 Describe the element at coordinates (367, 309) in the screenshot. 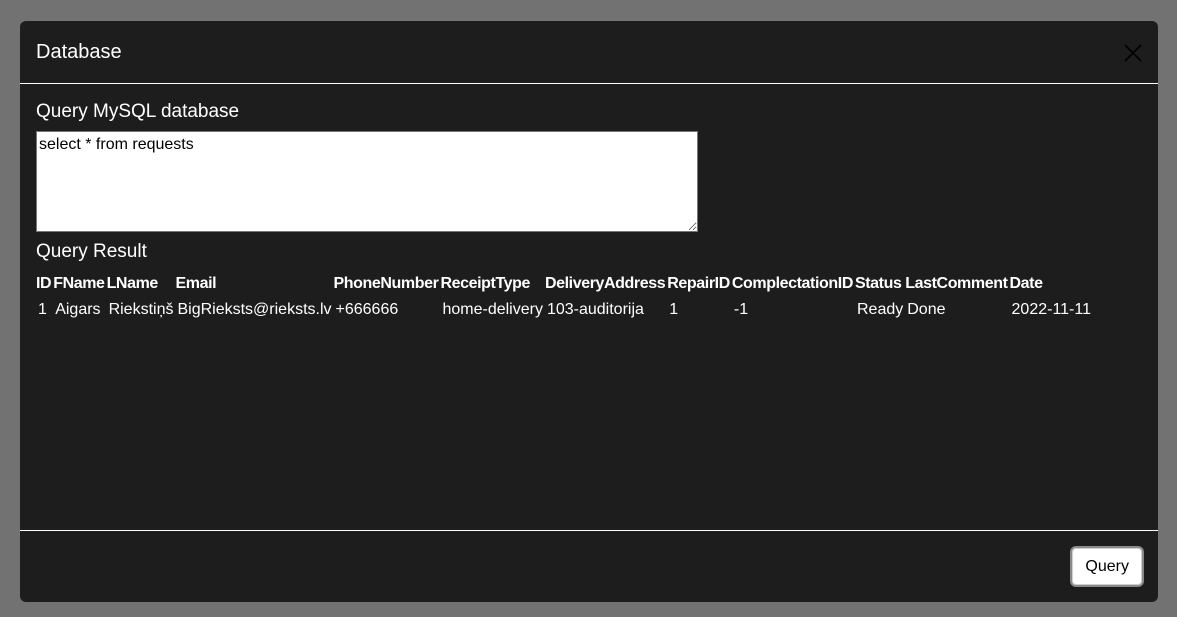

I see `table-cell: +666666` at that location.